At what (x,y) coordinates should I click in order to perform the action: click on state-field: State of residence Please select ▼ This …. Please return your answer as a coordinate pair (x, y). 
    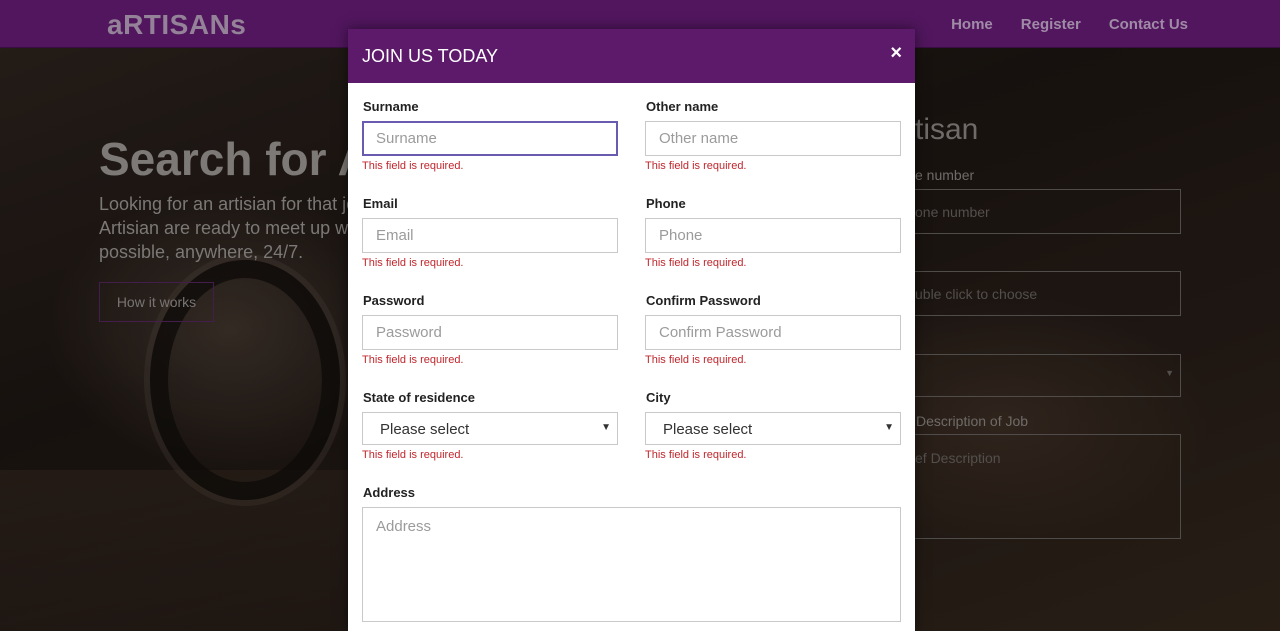
    Looking at the image, I should click on (490, 425).